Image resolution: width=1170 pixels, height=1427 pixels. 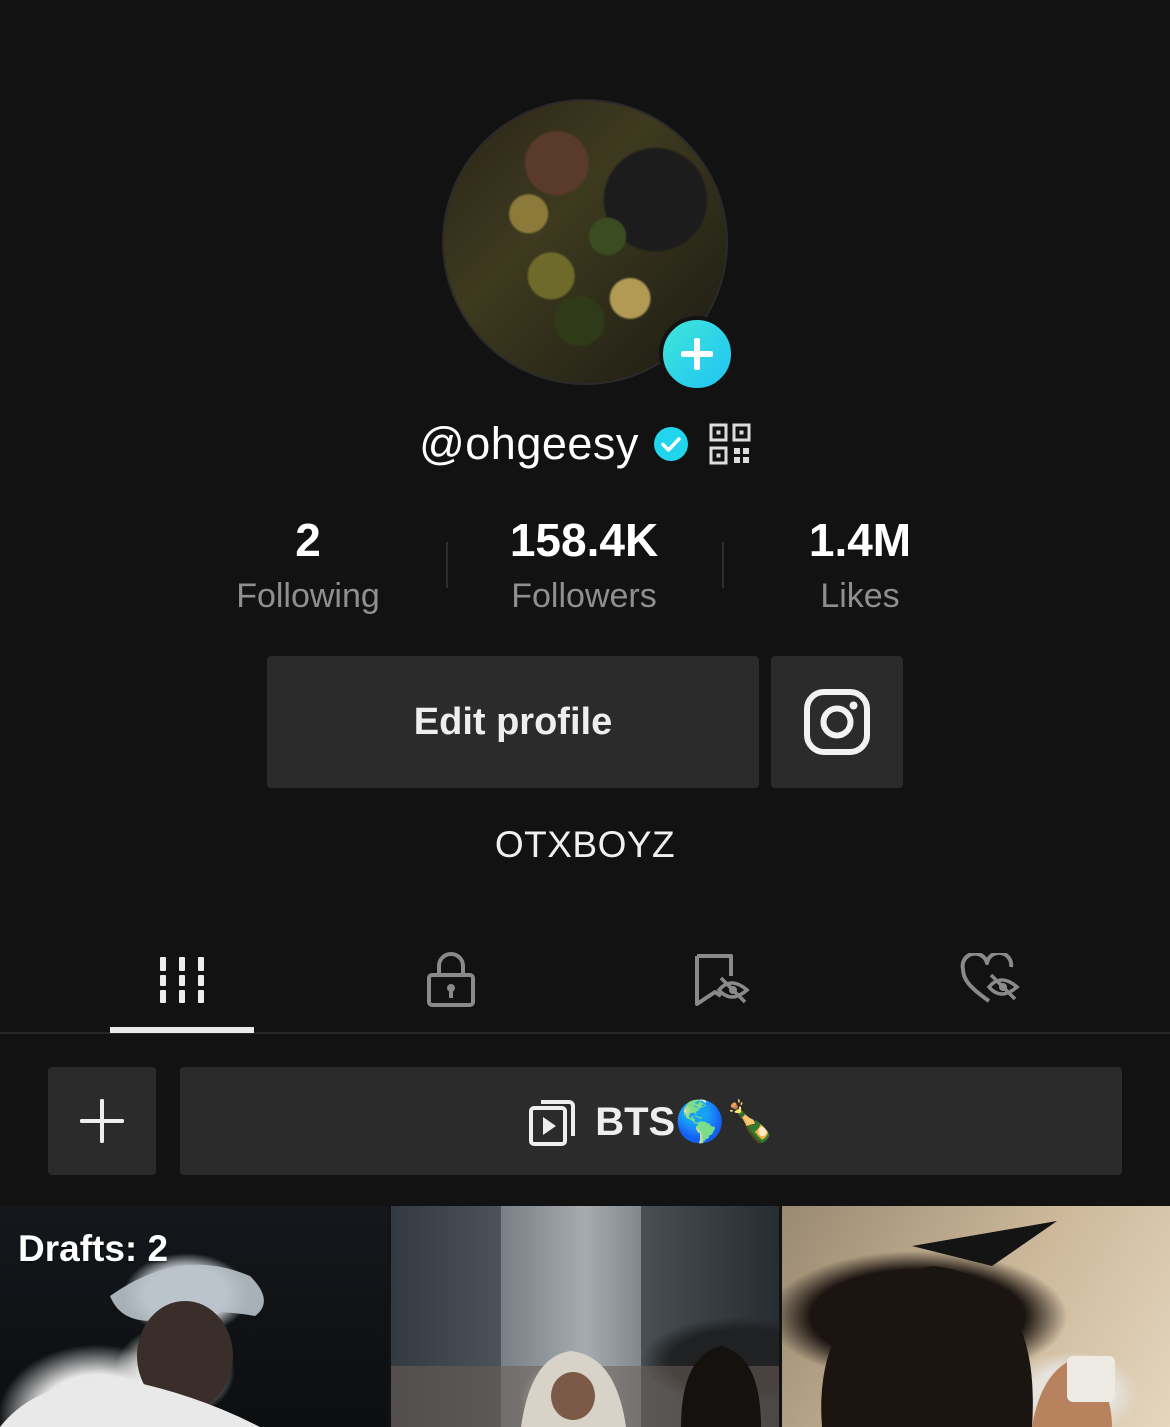 I want to click on tab-videos, so click(x=182, y=980).